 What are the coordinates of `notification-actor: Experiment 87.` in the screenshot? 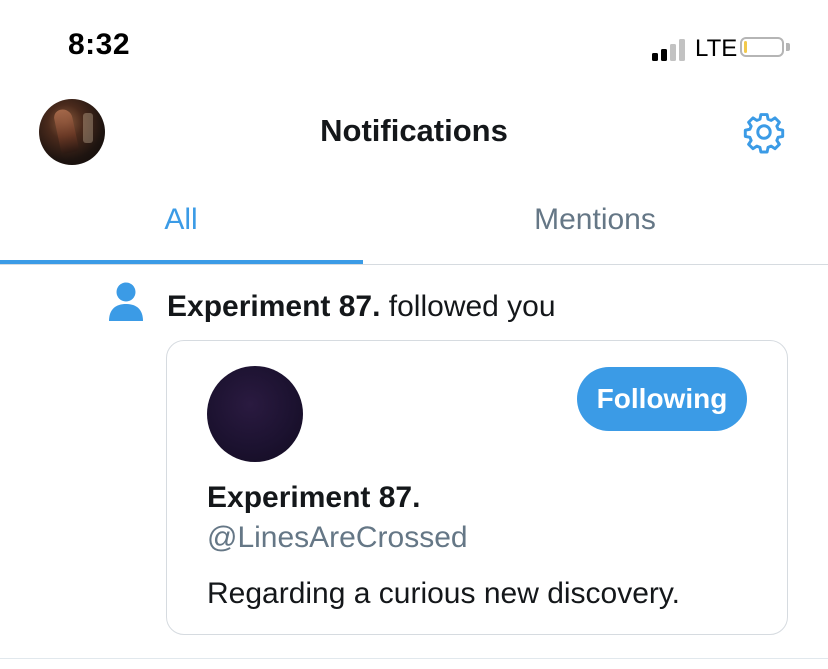 It's located at (273, 306).